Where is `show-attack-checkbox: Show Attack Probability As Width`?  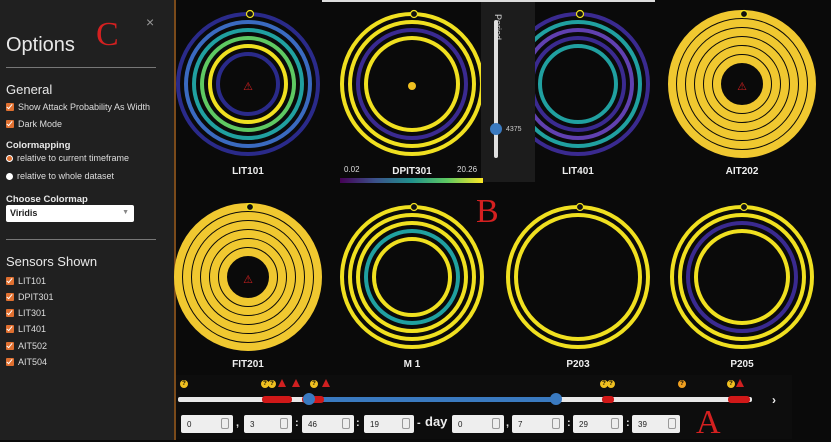 show-attack-checkbox: Show Attack Probability As Width is located at coordinates (78, 107).